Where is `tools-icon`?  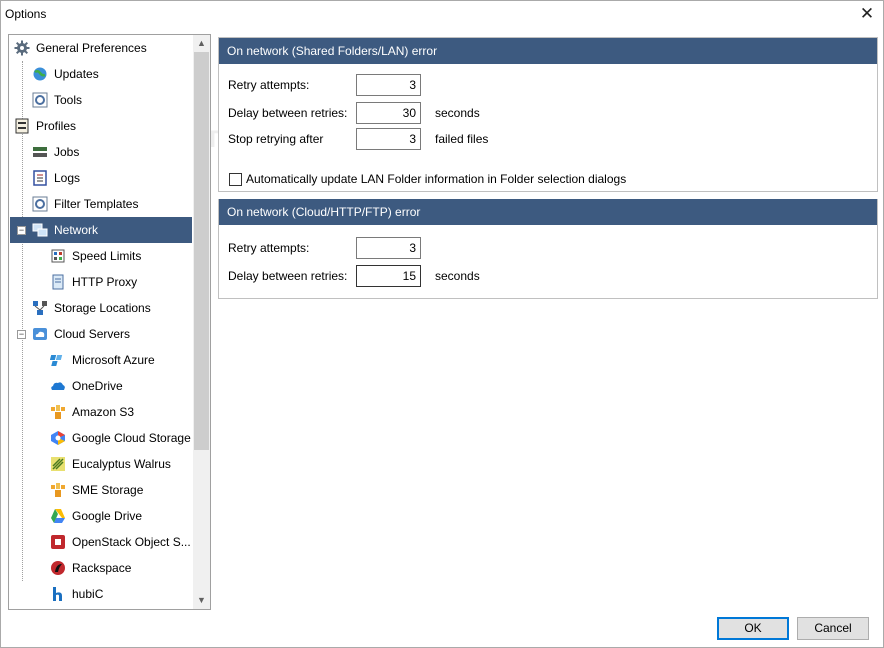
tools-icon is located at coordinates (40, 100).